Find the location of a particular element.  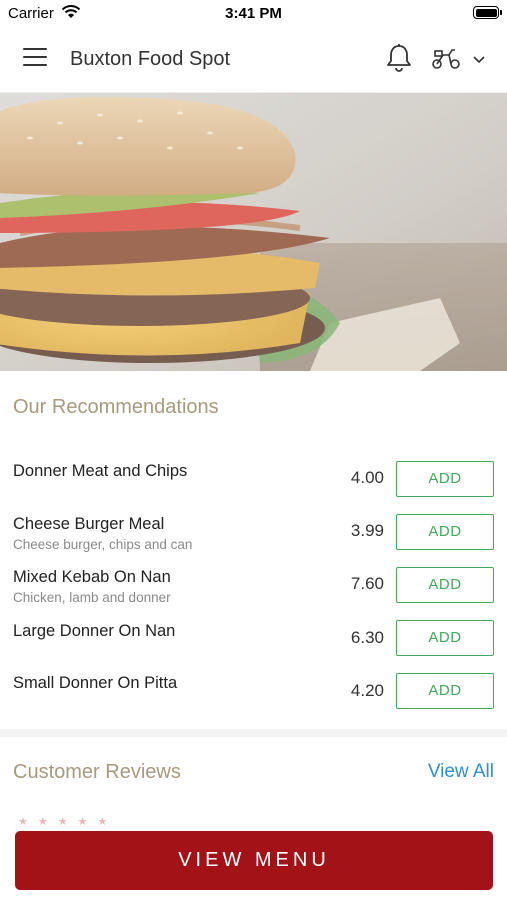

app-header: Buxton Food Spot is located at coordinates (253, 59).